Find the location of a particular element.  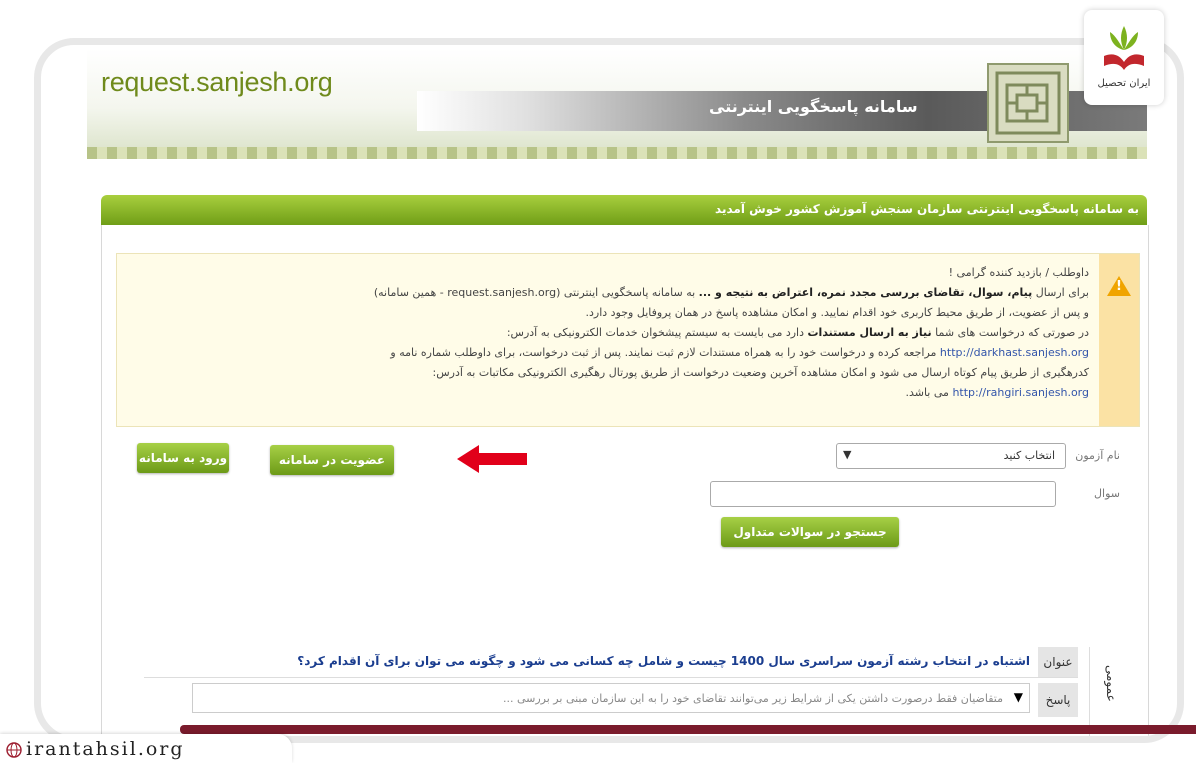

faq-answer-label: پاسخ is located at coordinates (1058, 700).